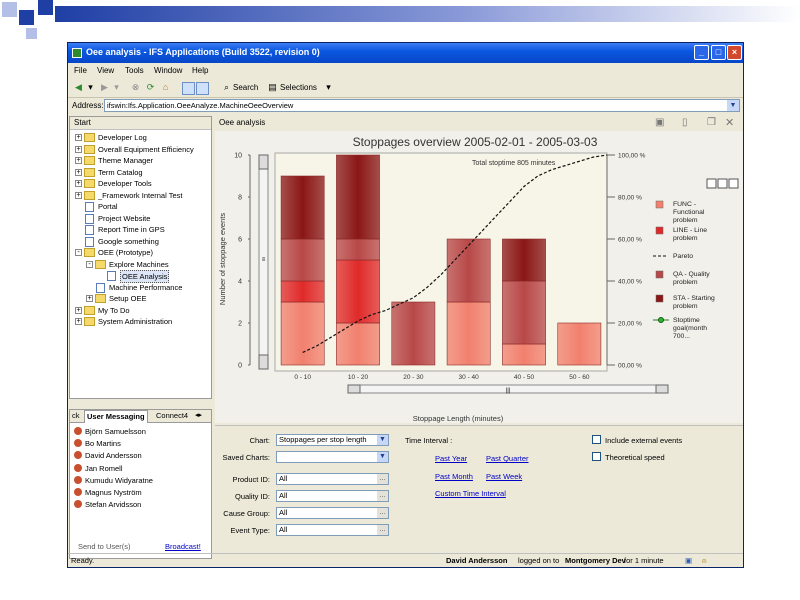  I want to click on user-name: David Andersson, so click(113, 456).